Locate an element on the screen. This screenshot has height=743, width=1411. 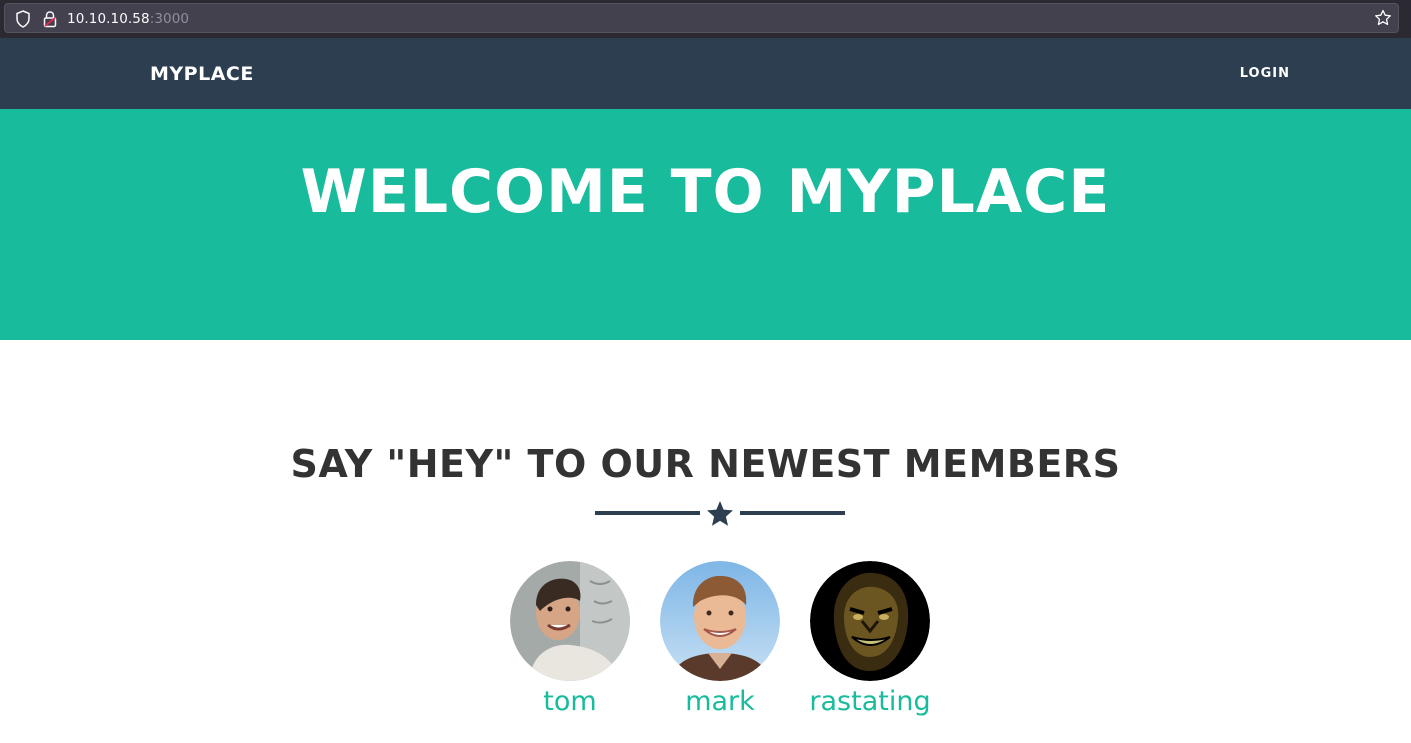
url-text: 10.10.10.58:3000 is located at coordinates (128, 19).